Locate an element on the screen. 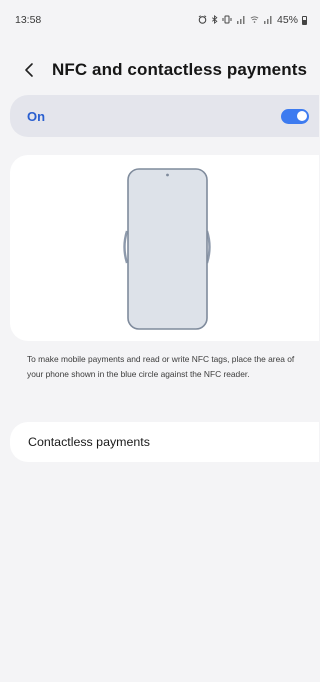 Image resolution: width=320 pixels, height=682 pixels. battery-icon is located at coordinates (304, 20).